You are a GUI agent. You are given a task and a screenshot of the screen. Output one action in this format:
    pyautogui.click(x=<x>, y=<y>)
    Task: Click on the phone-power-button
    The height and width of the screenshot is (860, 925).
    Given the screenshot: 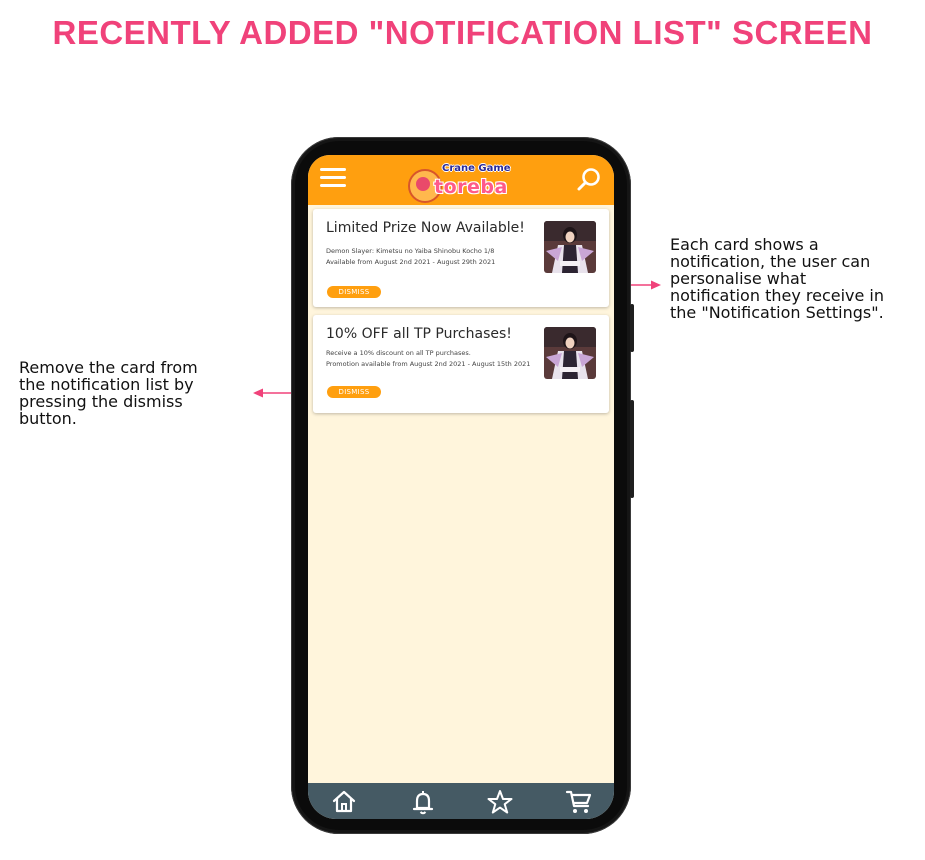 What is the action you would take?
    pyautogui.click(x=632, y=449)
    